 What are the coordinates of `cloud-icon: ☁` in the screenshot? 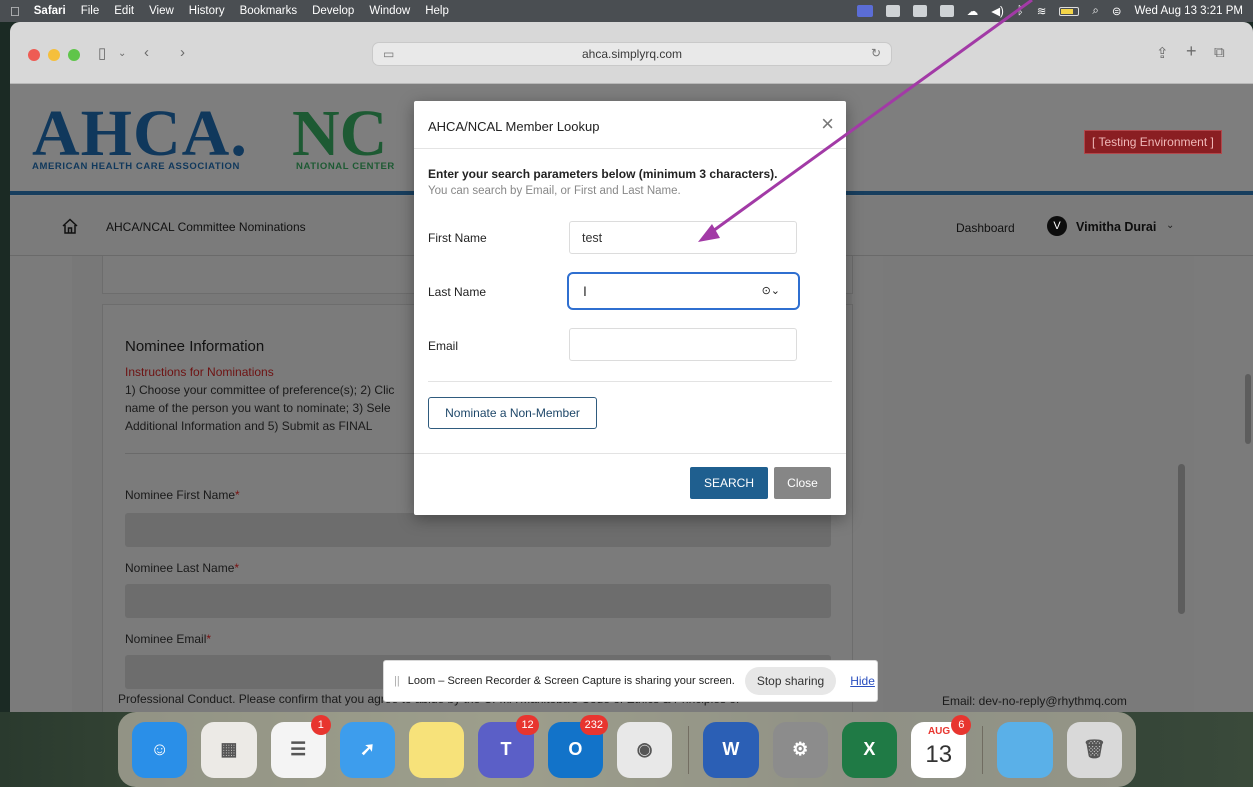 It's located at (973, 11).